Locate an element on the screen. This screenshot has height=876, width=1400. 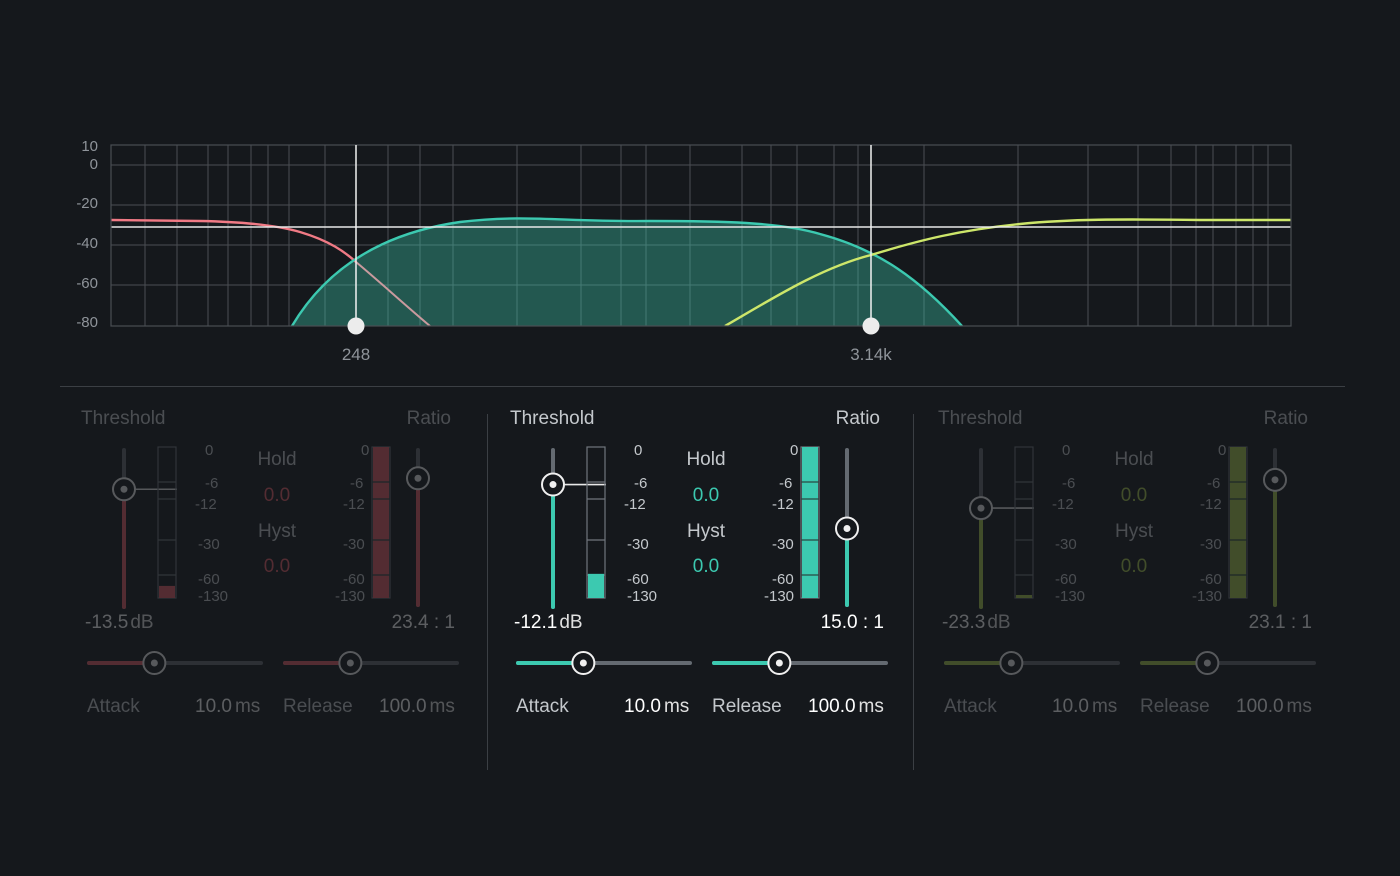
crossover-freq-2: 3.14k is located at coordinates (871, 354).